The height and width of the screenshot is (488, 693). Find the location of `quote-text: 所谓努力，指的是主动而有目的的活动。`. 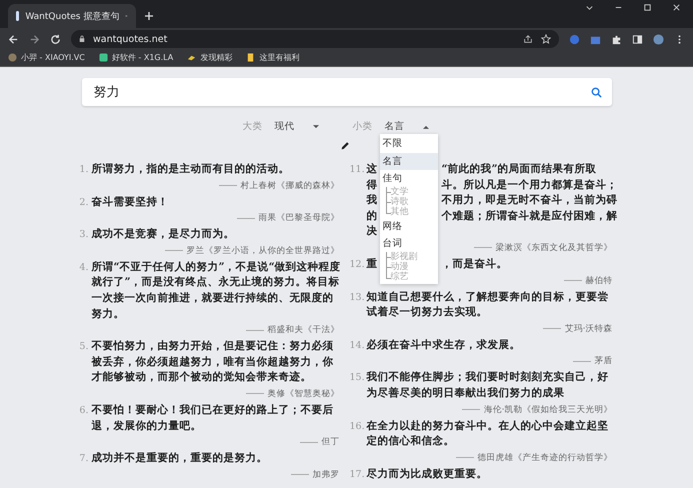

quote-text: 所谓努力，指的是主动而有目的的活动。 is located at coordinates (191, 169).